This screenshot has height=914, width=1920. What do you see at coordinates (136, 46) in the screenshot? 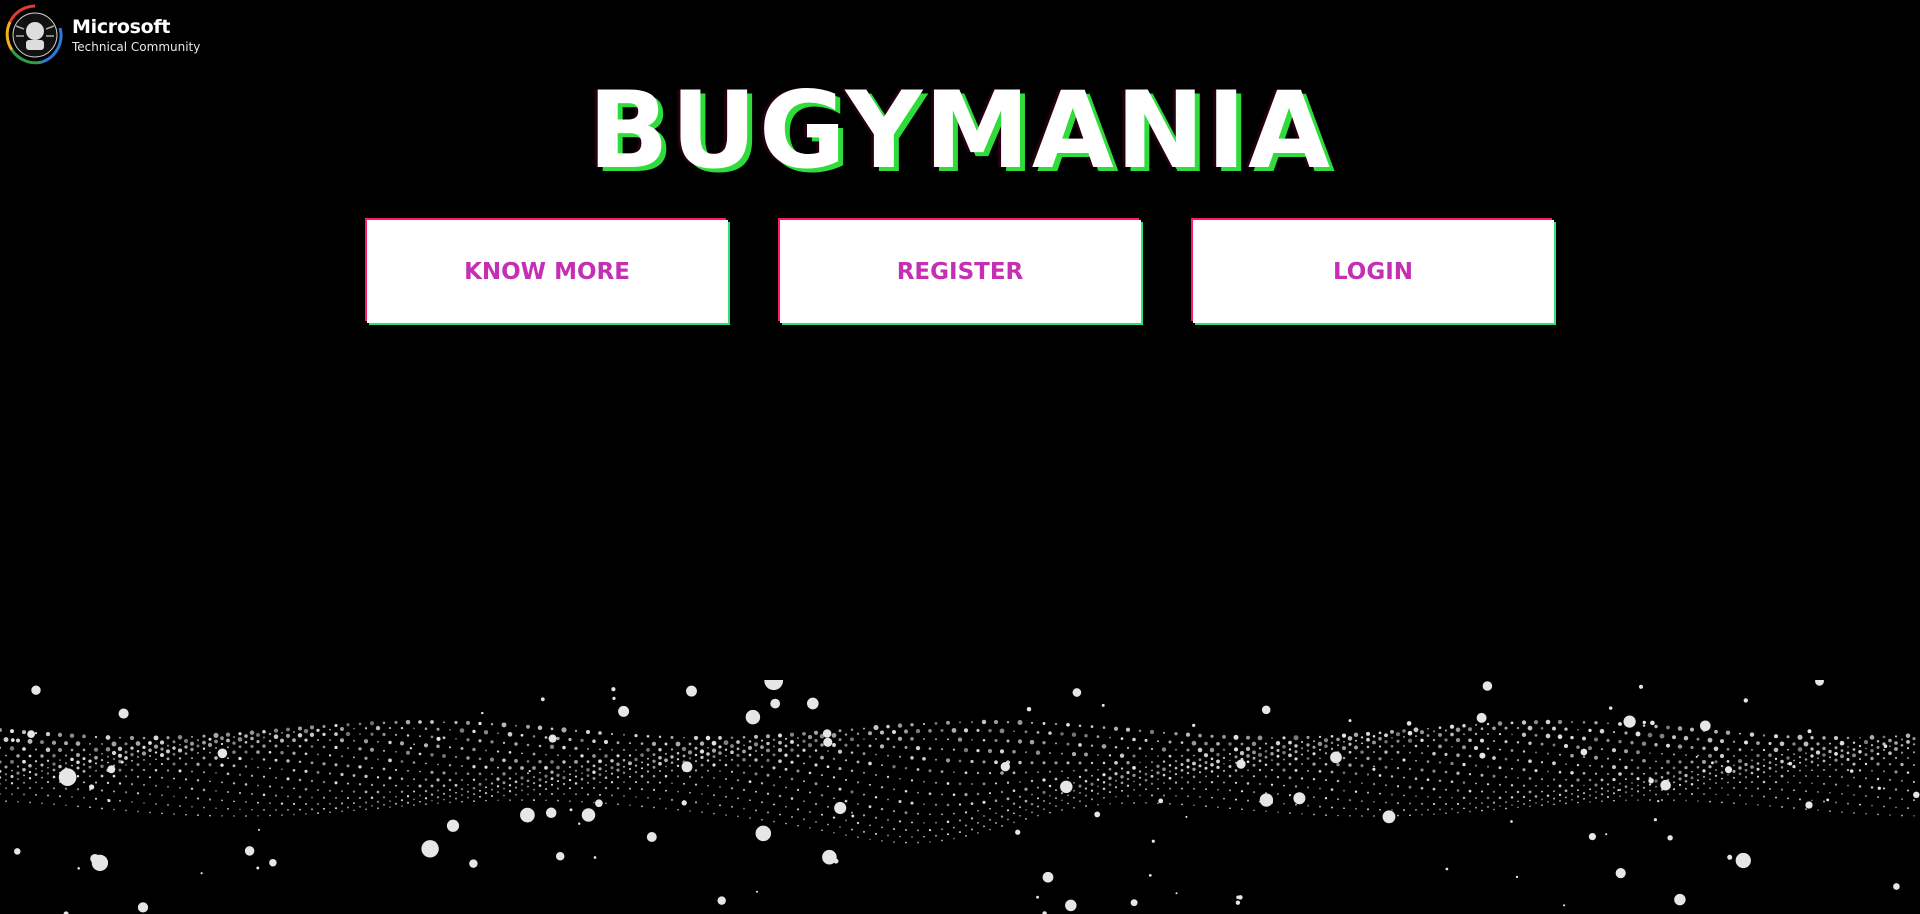
I see `logo-subtitle-text: Technical Community` at bounding box center [136, 46].